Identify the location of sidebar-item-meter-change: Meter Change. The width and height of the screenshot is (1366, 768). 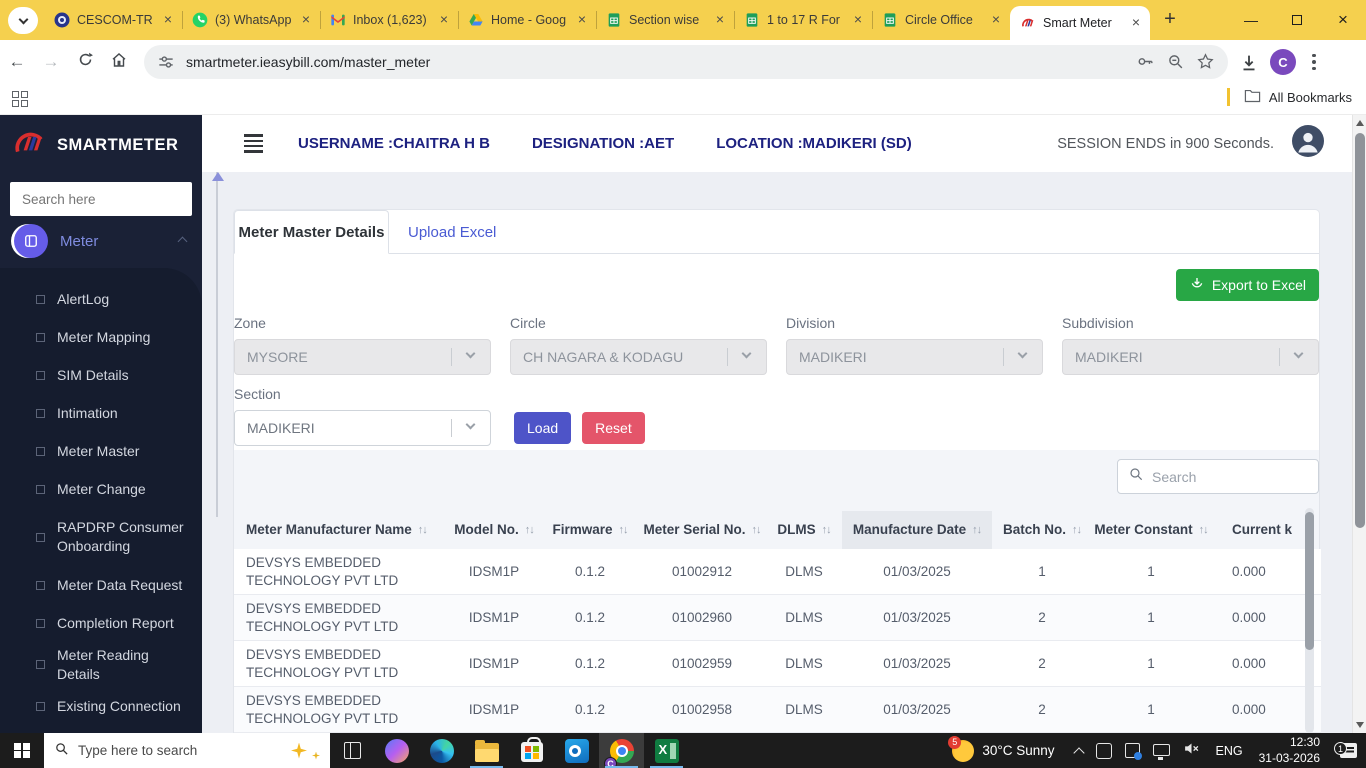
(101, 489).